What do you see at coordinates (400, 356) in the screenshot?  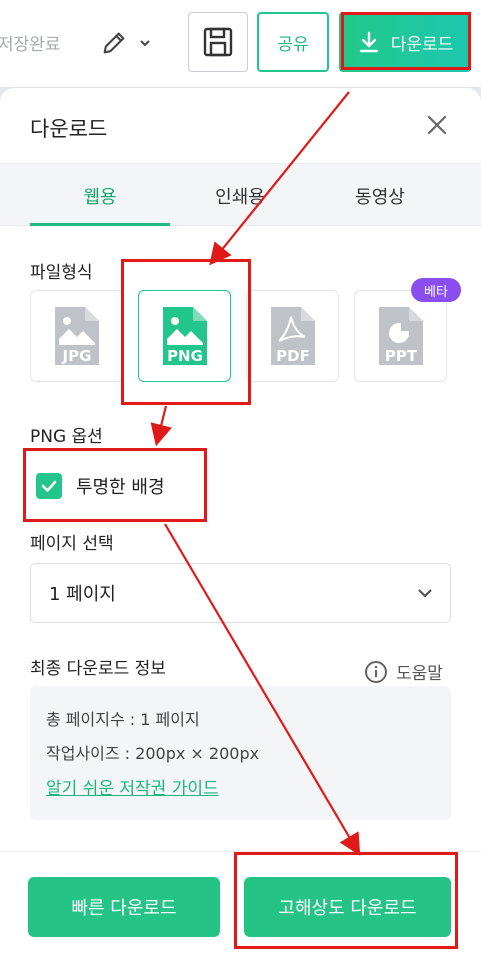 I see `ppt-format-label: PPT` at bounding box center [400, 356].